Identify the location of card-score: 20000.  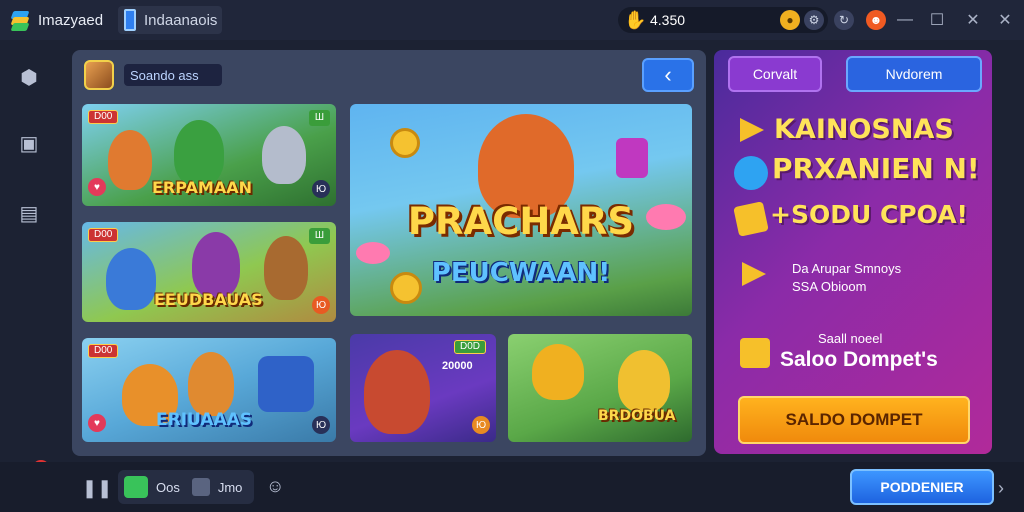
(457, 366).